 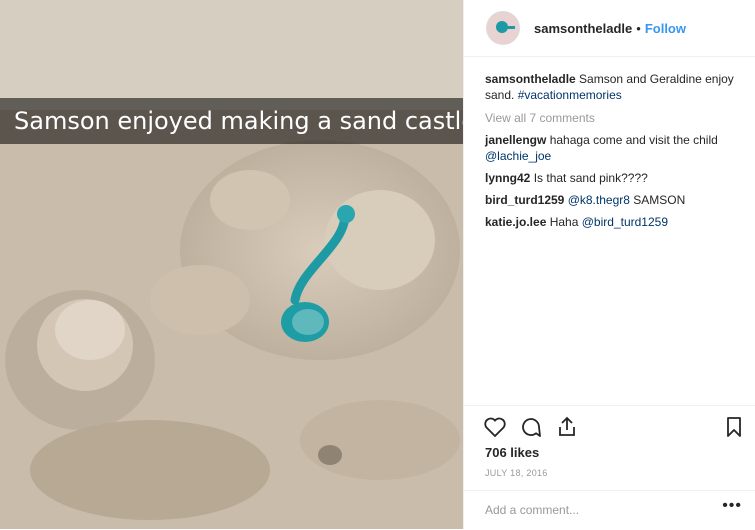 I want to click on caption-username: samsontheladle, so click(x=530, y=79).